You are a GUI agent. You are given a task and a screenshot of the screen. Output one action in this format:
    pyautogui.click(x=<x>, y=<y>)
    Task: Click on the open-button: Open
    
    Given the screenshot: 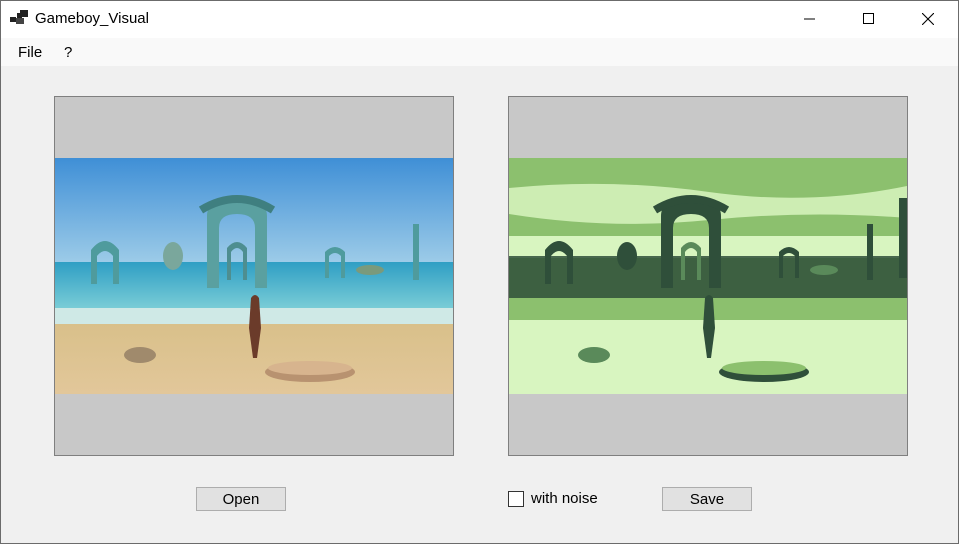 What is the action you would take?
    pyautogui.click(x=241, y=499)
    